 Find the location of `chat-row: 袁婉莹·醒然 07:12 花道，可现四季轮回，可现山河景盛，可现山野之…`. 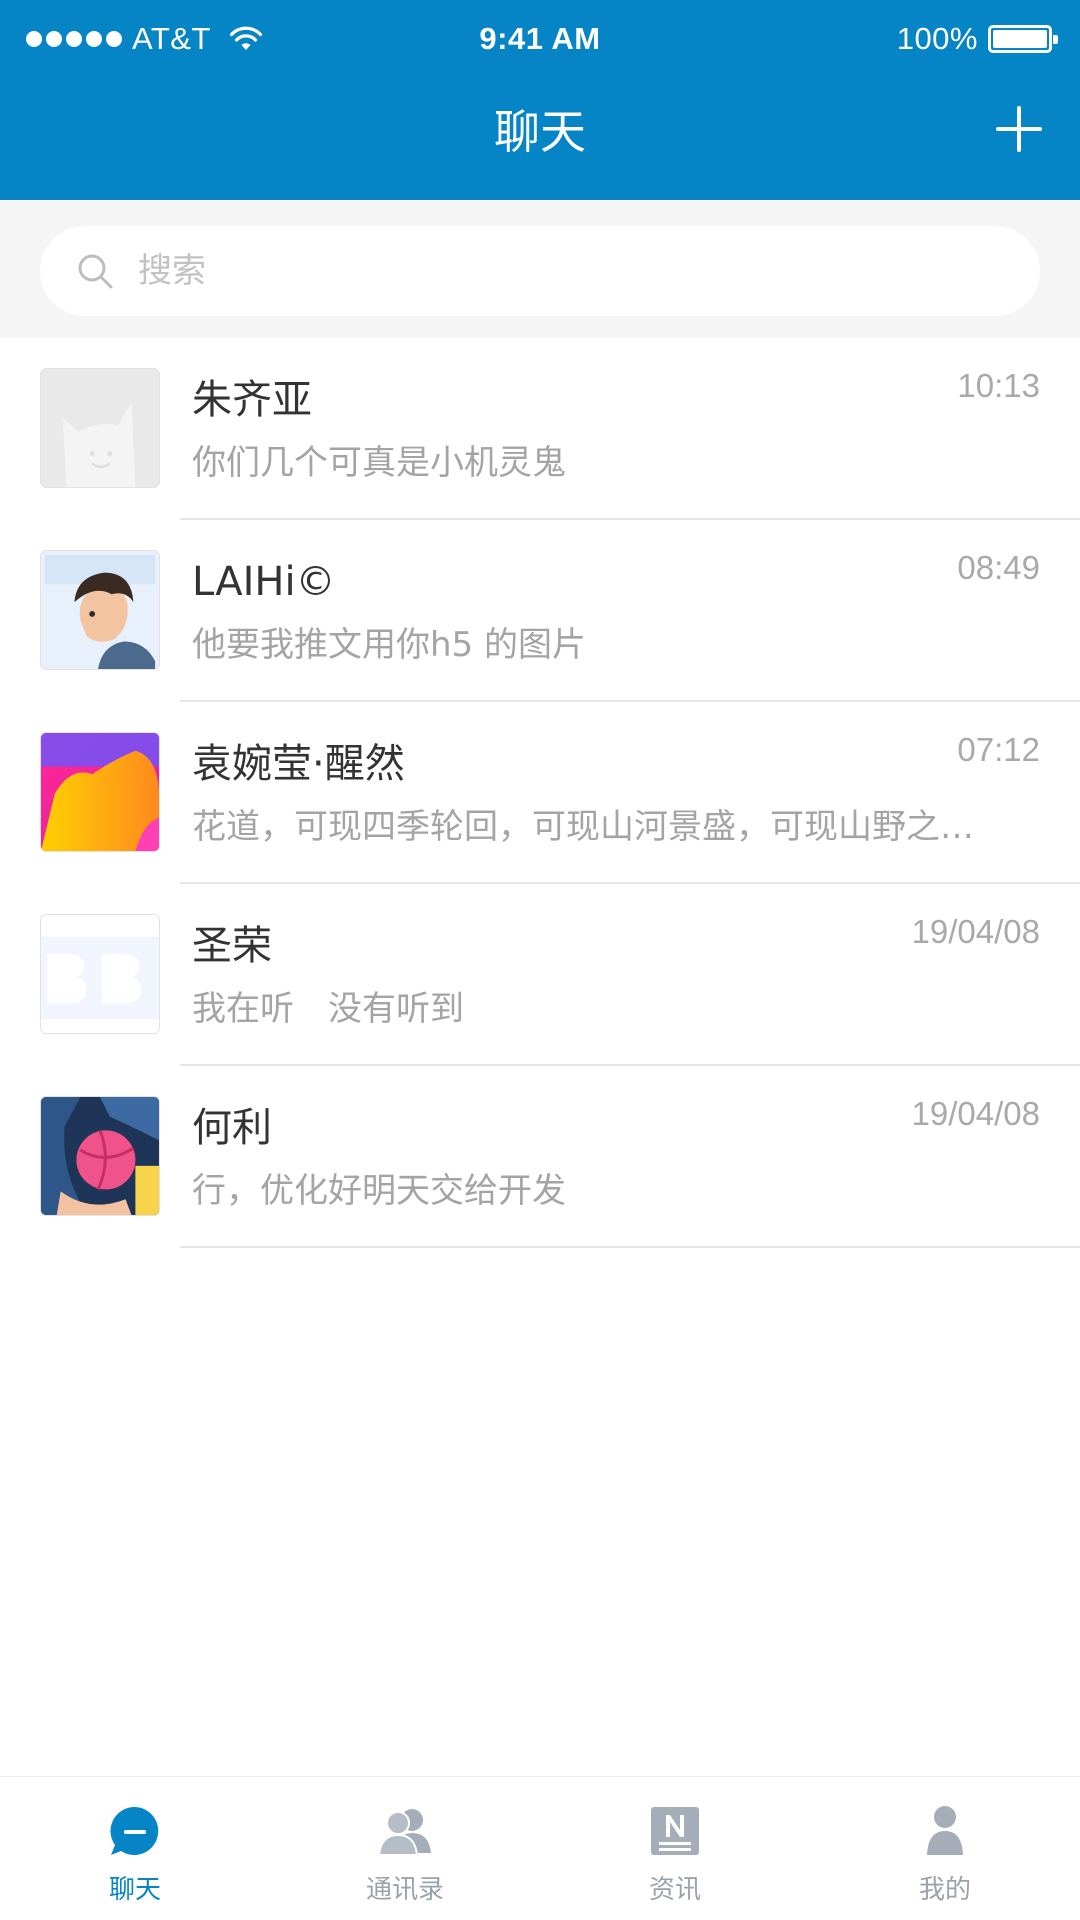

chat-row: 袁婉莹·醒然 07:12 花道，可现四季轮回，可现山河景盛，可现山野之… is located at coordinates (540, 793).